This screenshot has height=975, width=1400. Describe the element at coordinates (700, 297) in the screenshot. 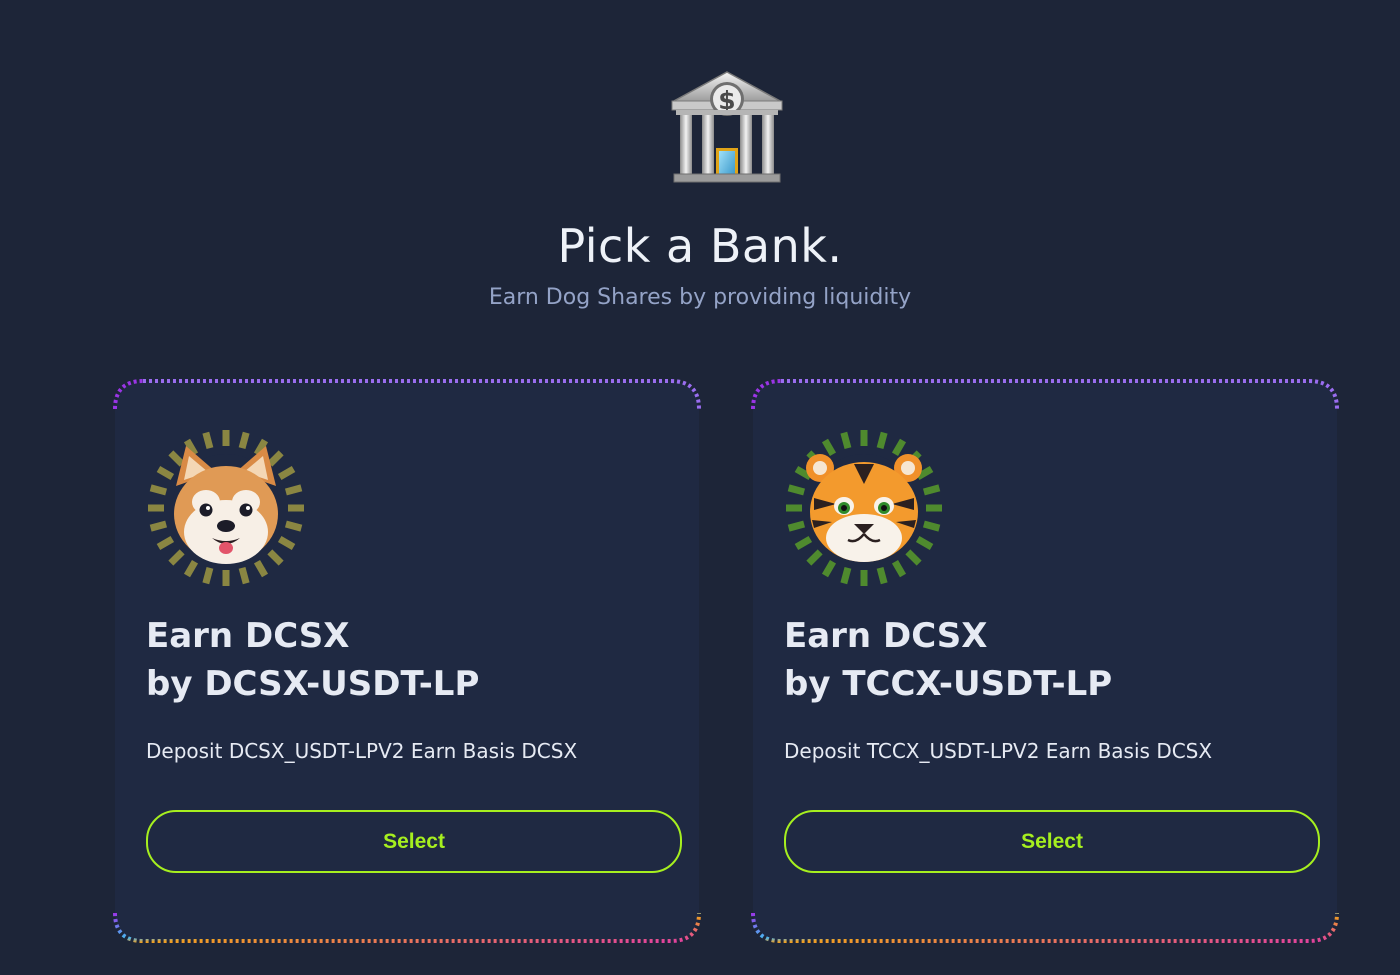

I see `page-subtitle: Earn Dog Shares by providing liquidity` at that location.